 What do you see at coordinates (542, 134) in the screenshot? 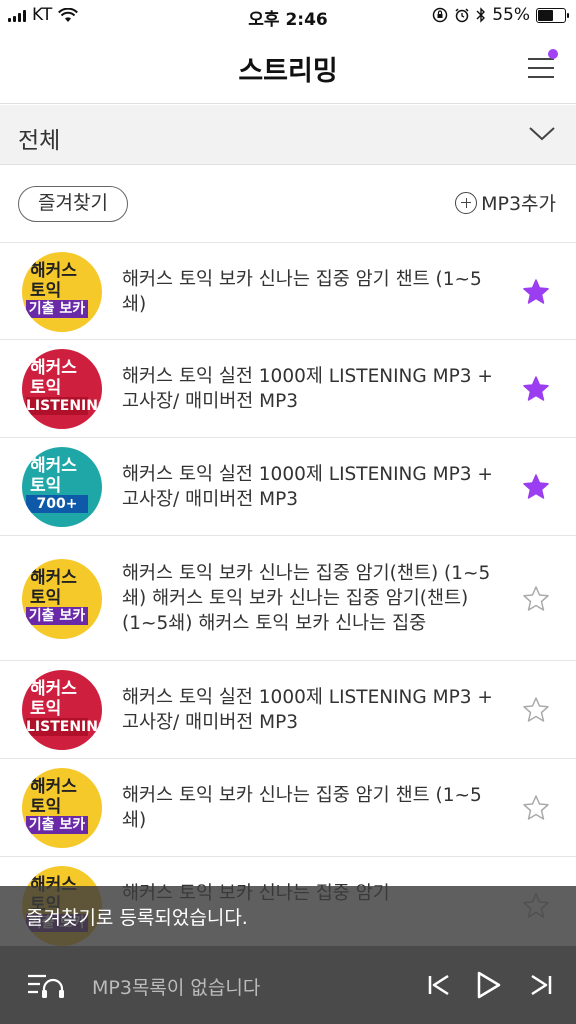
I see `chevron-down-icon` at bounding box center [542, 134].